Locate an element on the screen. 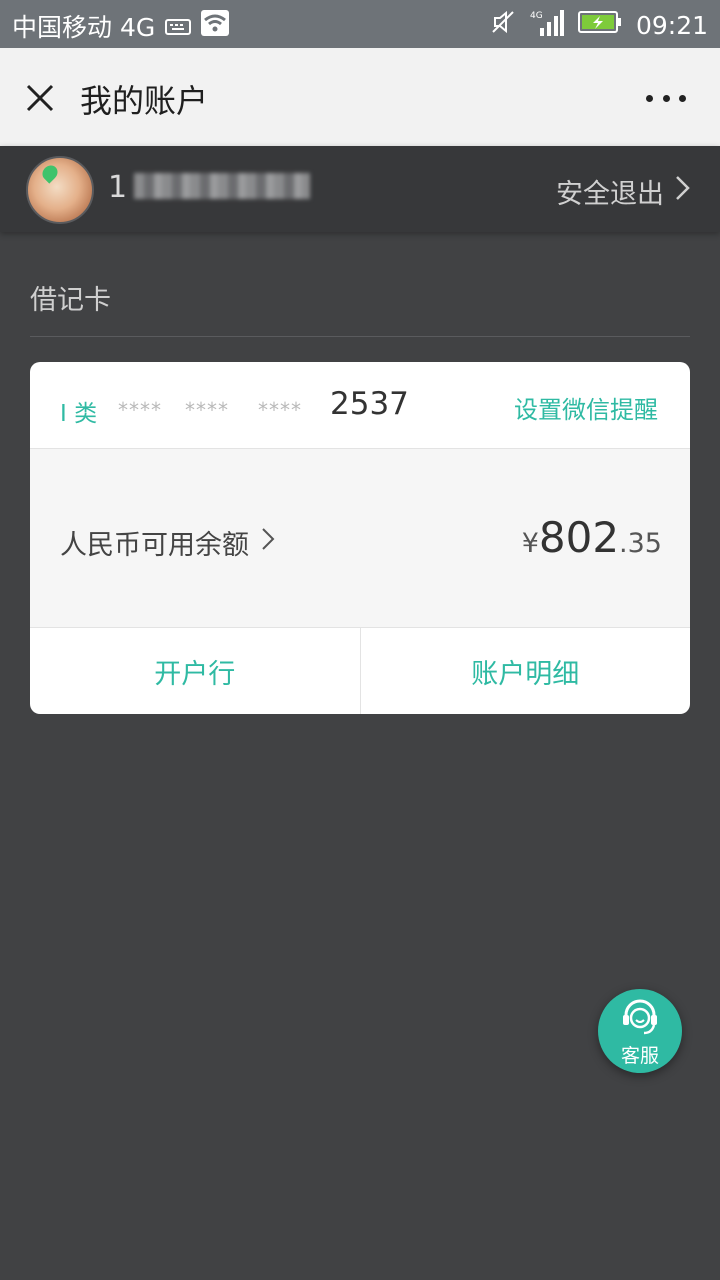  card-header: I 类 **** **** **** 2537 设置微信提醒 is located at coordinates (360, 405).